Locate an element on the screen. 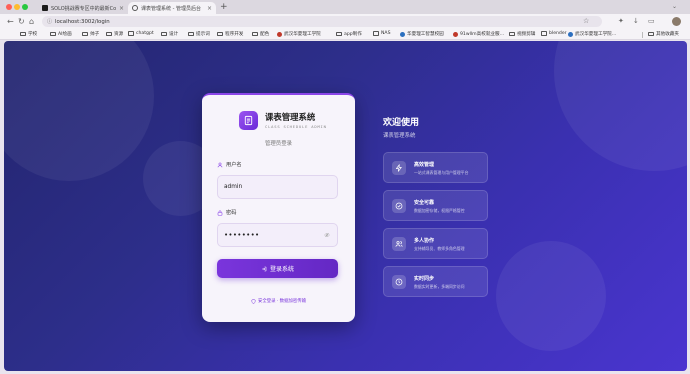 The width and height of the screenshot is (690, 374). bookmark-other: 其他收藏夹 is located at coordinates (663, 34).